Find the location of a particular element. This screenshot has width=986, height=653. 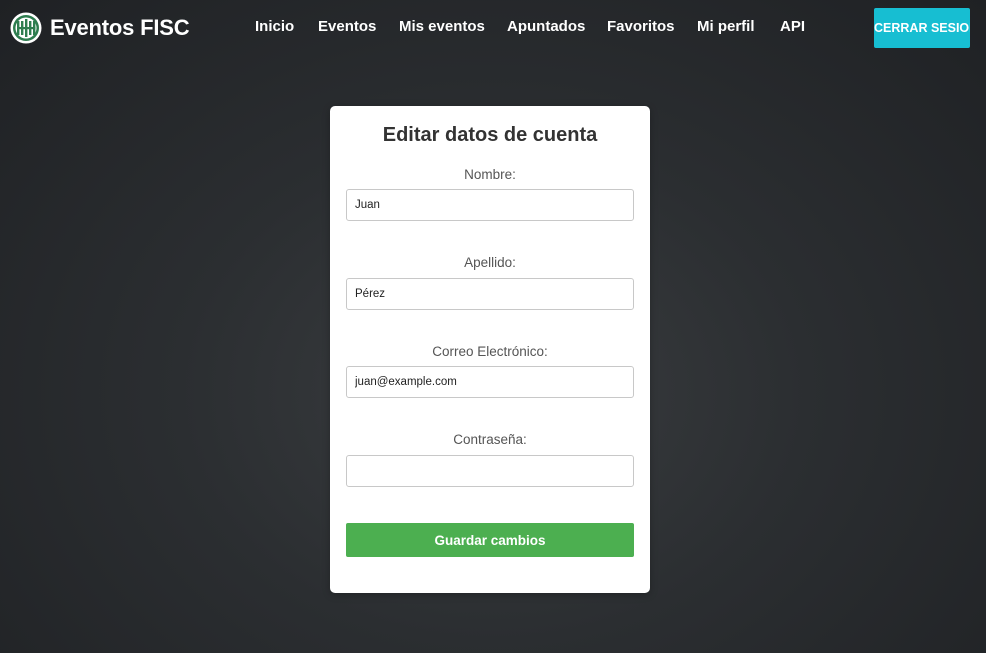

first-name-input is located at coordinates (490, 205).